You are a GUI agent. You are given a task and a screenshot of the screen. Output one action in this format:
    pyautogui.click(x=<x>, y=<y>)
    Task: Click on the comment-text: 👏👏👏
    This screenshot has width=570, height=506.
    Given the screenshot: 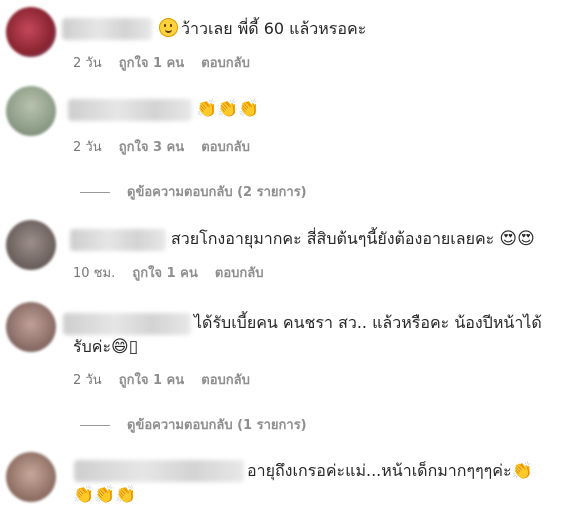 What is the action you would take?
    pyautogui.click(x=228, y=109)
    